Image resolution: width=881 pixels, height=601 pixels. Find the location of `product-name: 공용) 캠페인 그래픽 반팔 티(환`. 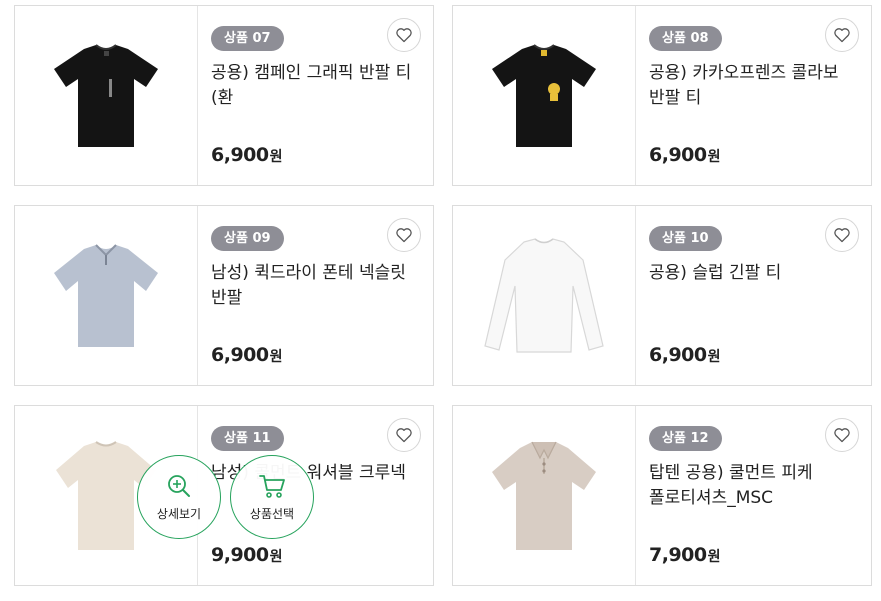

product-name: 공용) 캠페인 그래픽 반팔 티(환 is located at coordinates (312, 86).